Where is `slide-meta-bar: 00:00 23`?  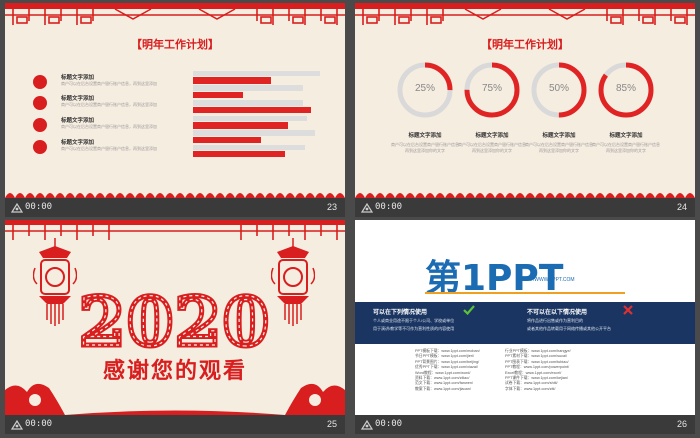
slide-meta-bar: 00:00 23 is located at coordinates (175, 207).